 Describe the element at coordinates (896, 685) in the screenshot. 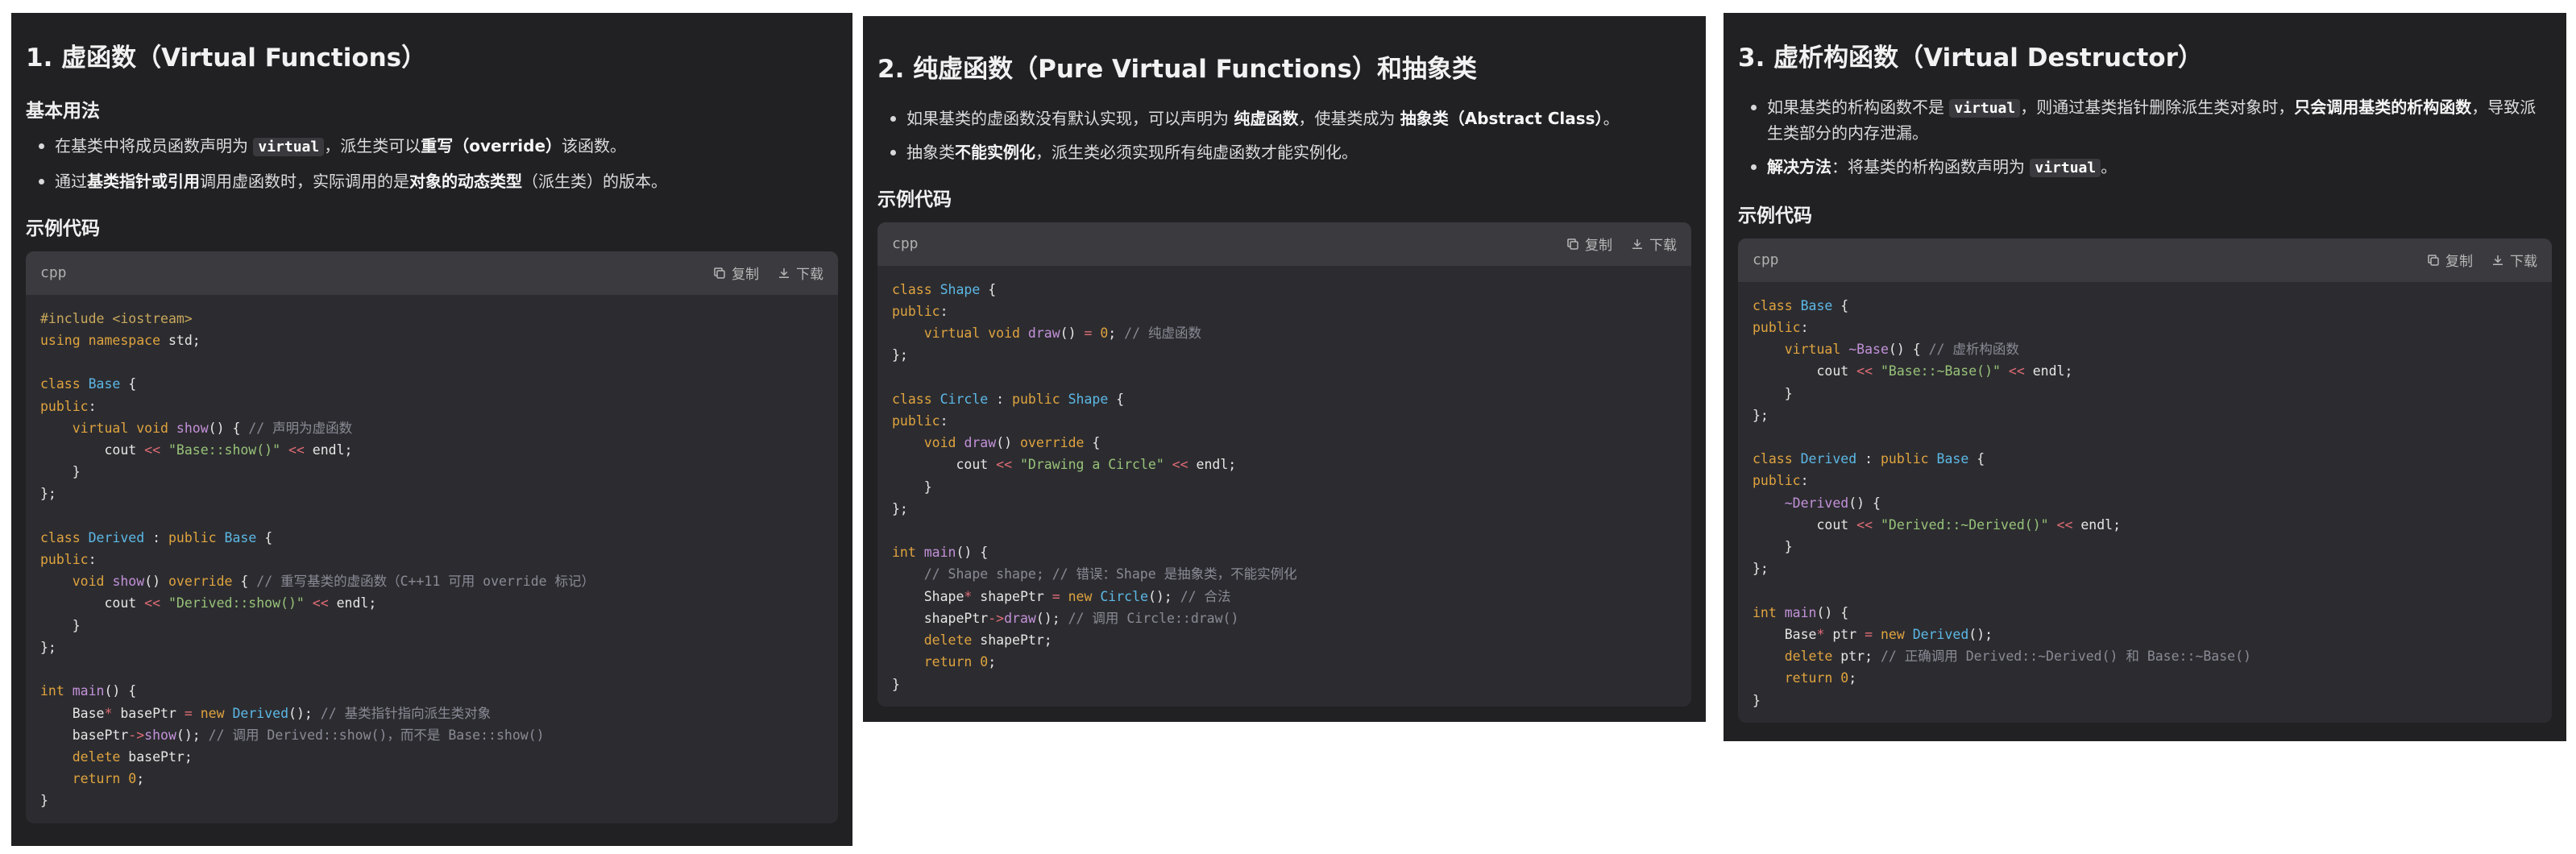

I see `code-line: }` at that location.